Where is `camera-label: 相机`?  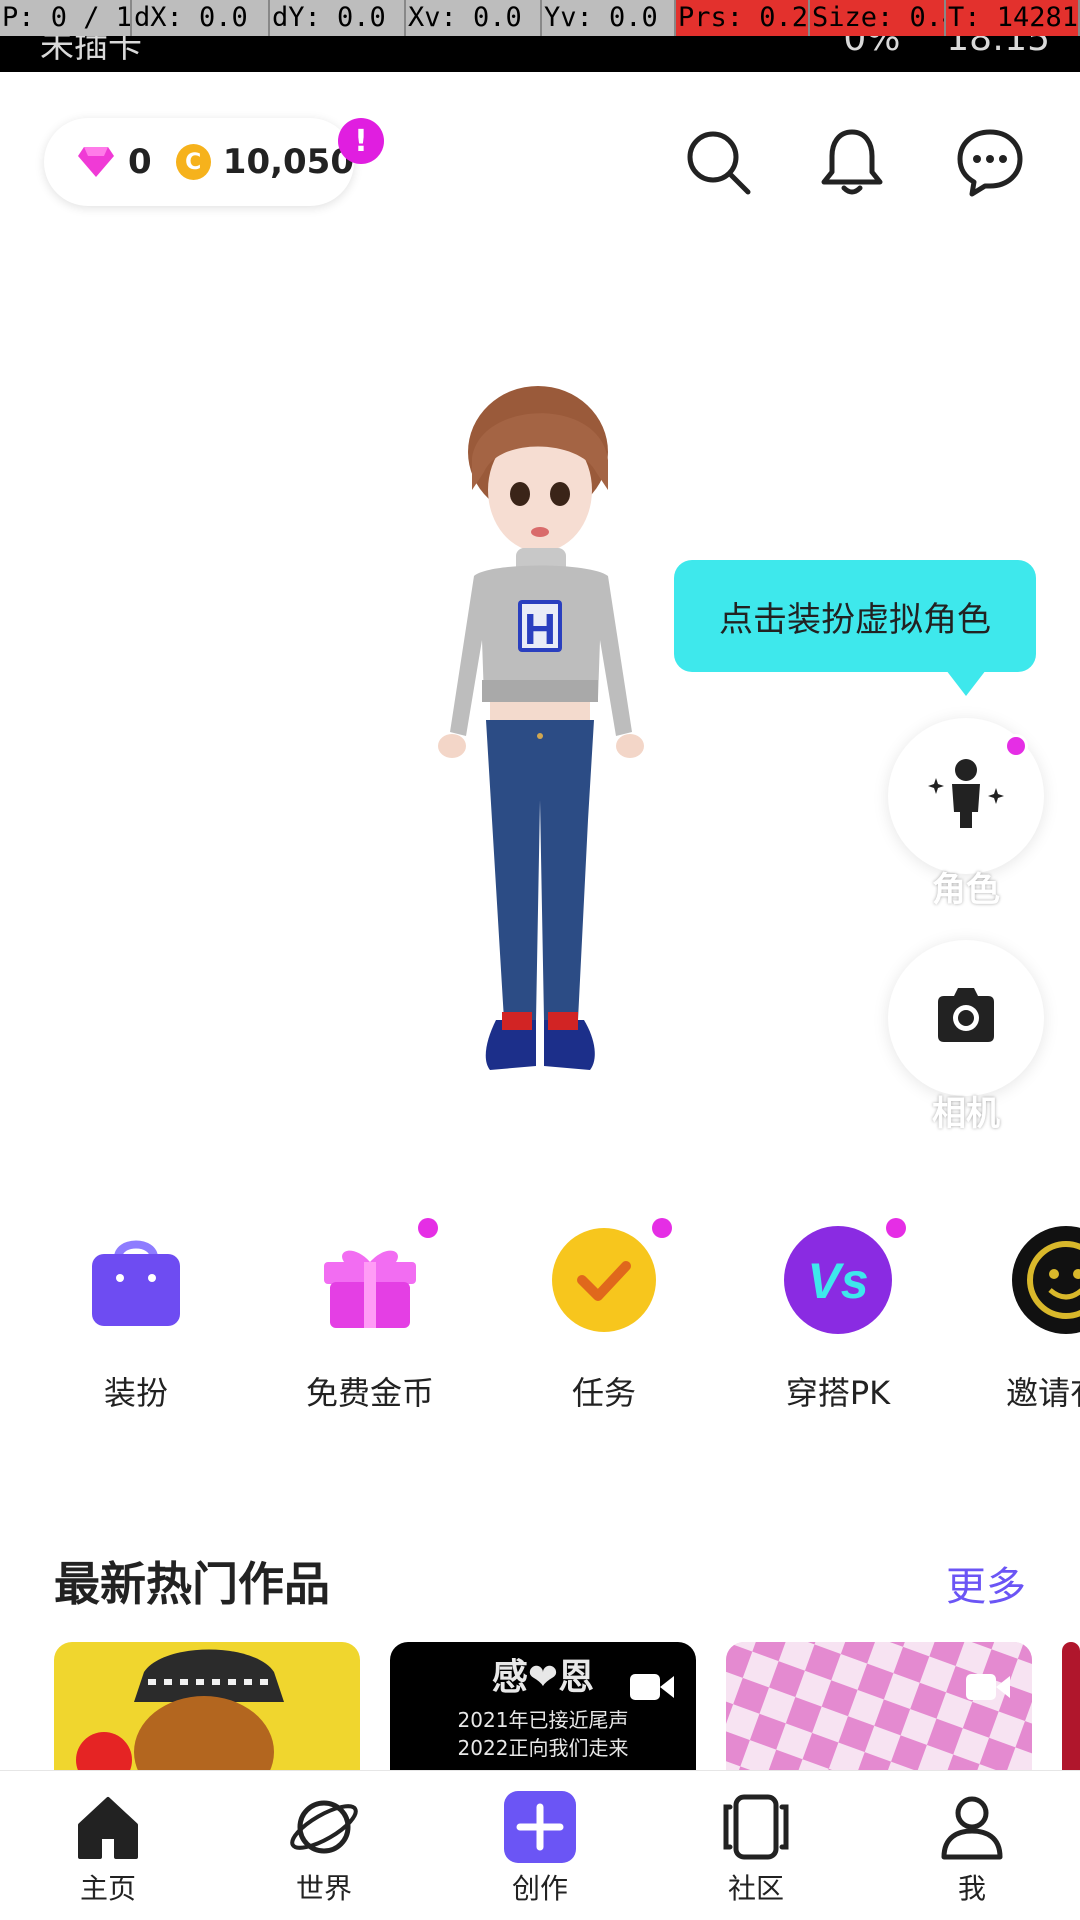 camera-label: 相机 is located at coordinates (966, 1114).